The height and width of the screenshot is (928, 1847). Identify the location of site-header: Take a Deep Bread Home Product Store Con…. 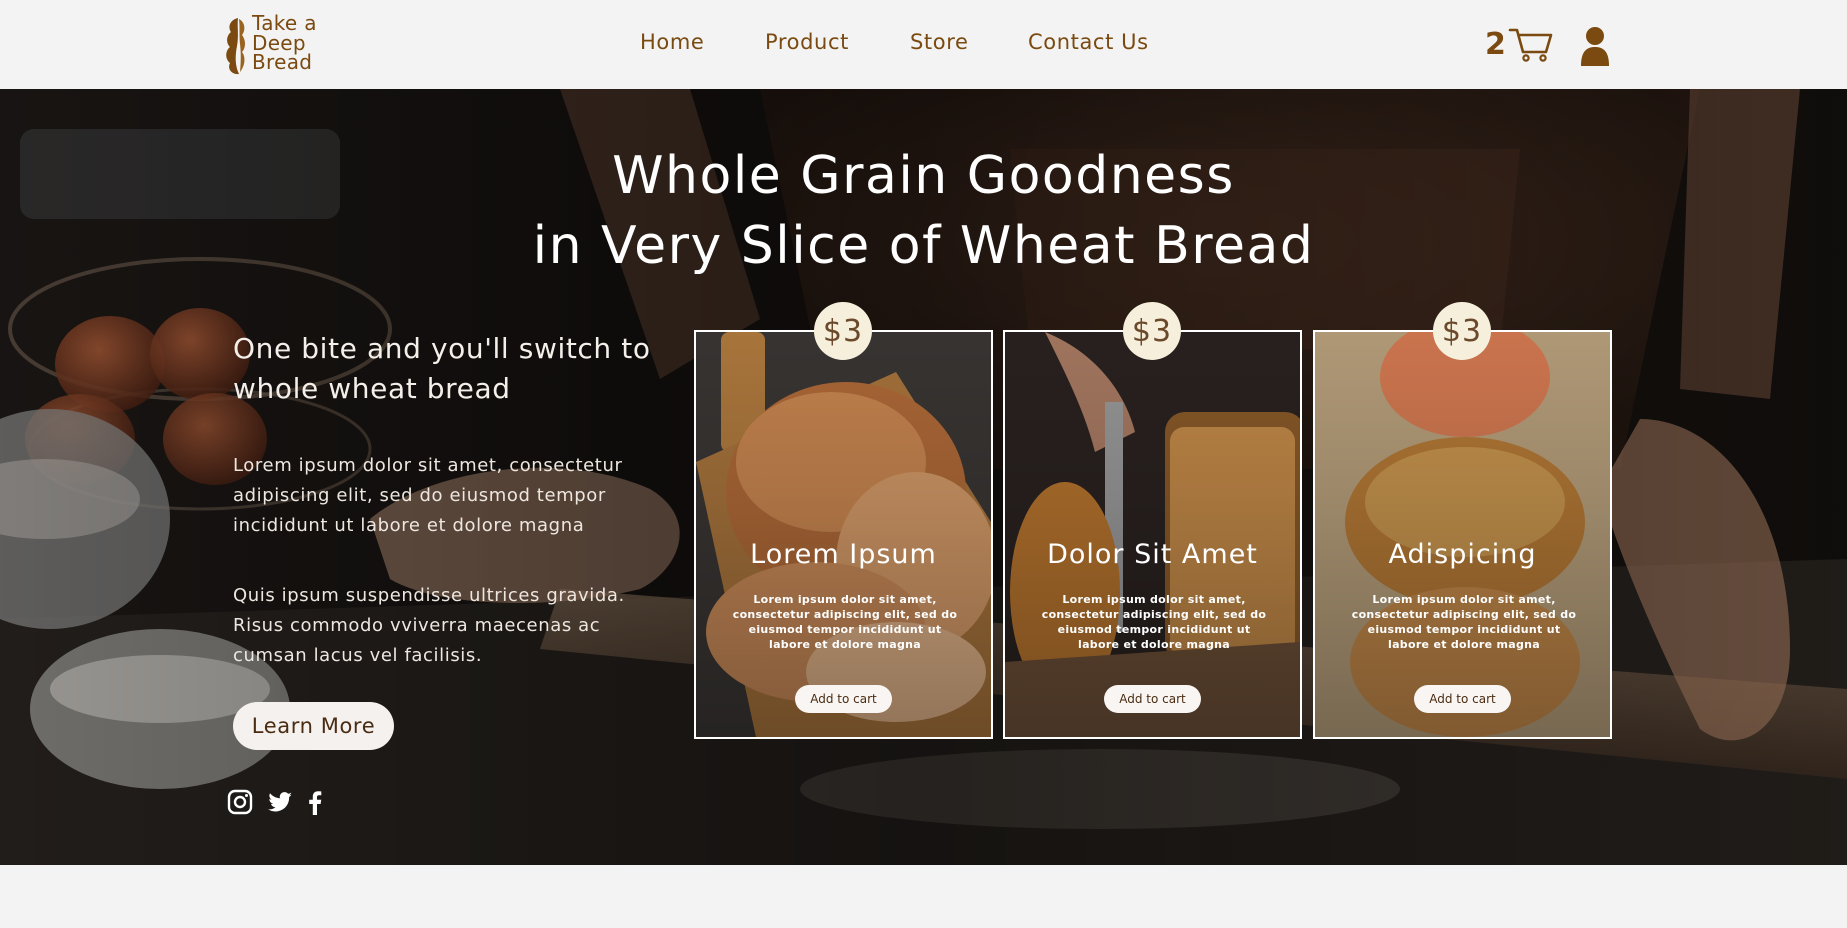
(923, 44).